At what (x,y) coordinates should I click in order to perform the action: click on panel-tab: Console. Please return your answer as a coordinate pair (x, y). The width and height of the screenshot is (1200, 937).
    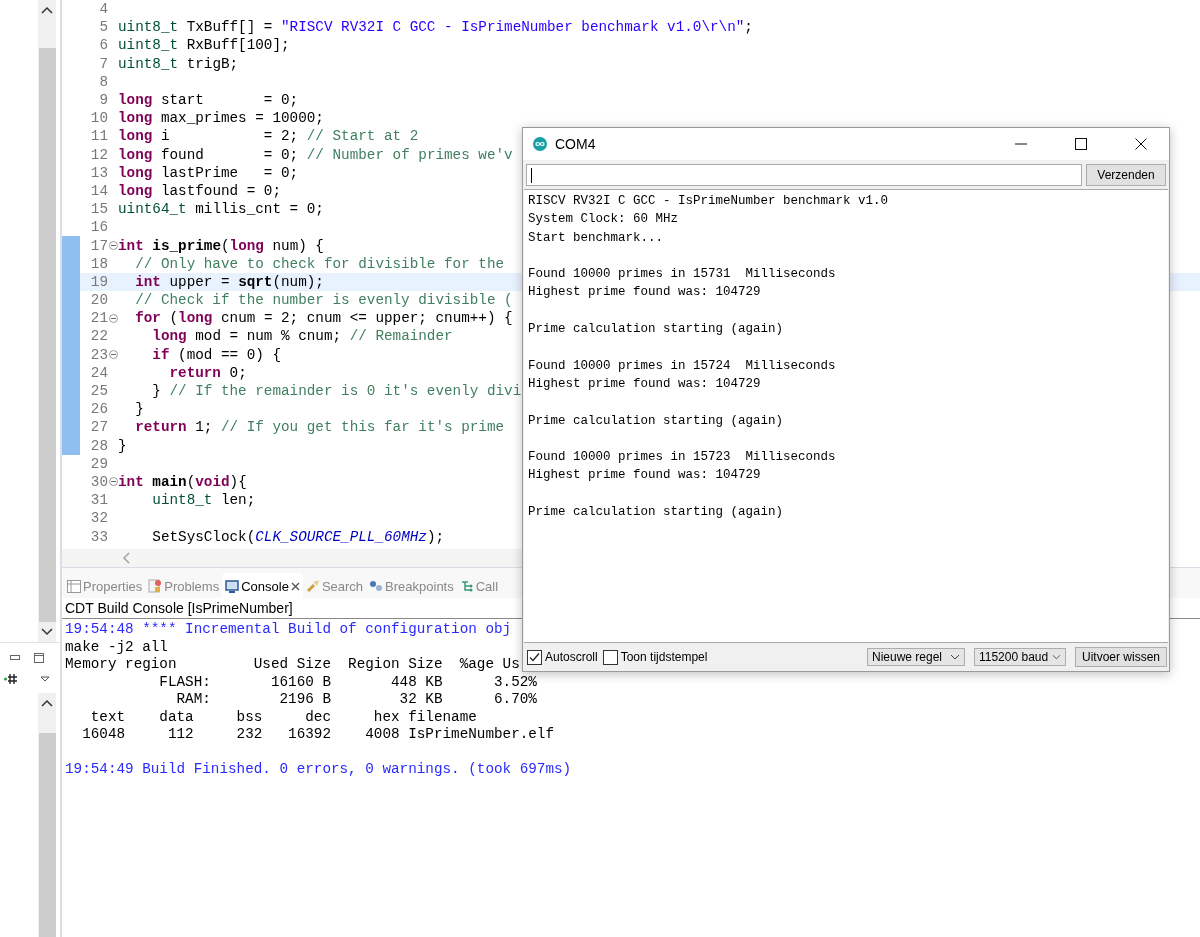
    Looking at the image, I should click on (262, 586).